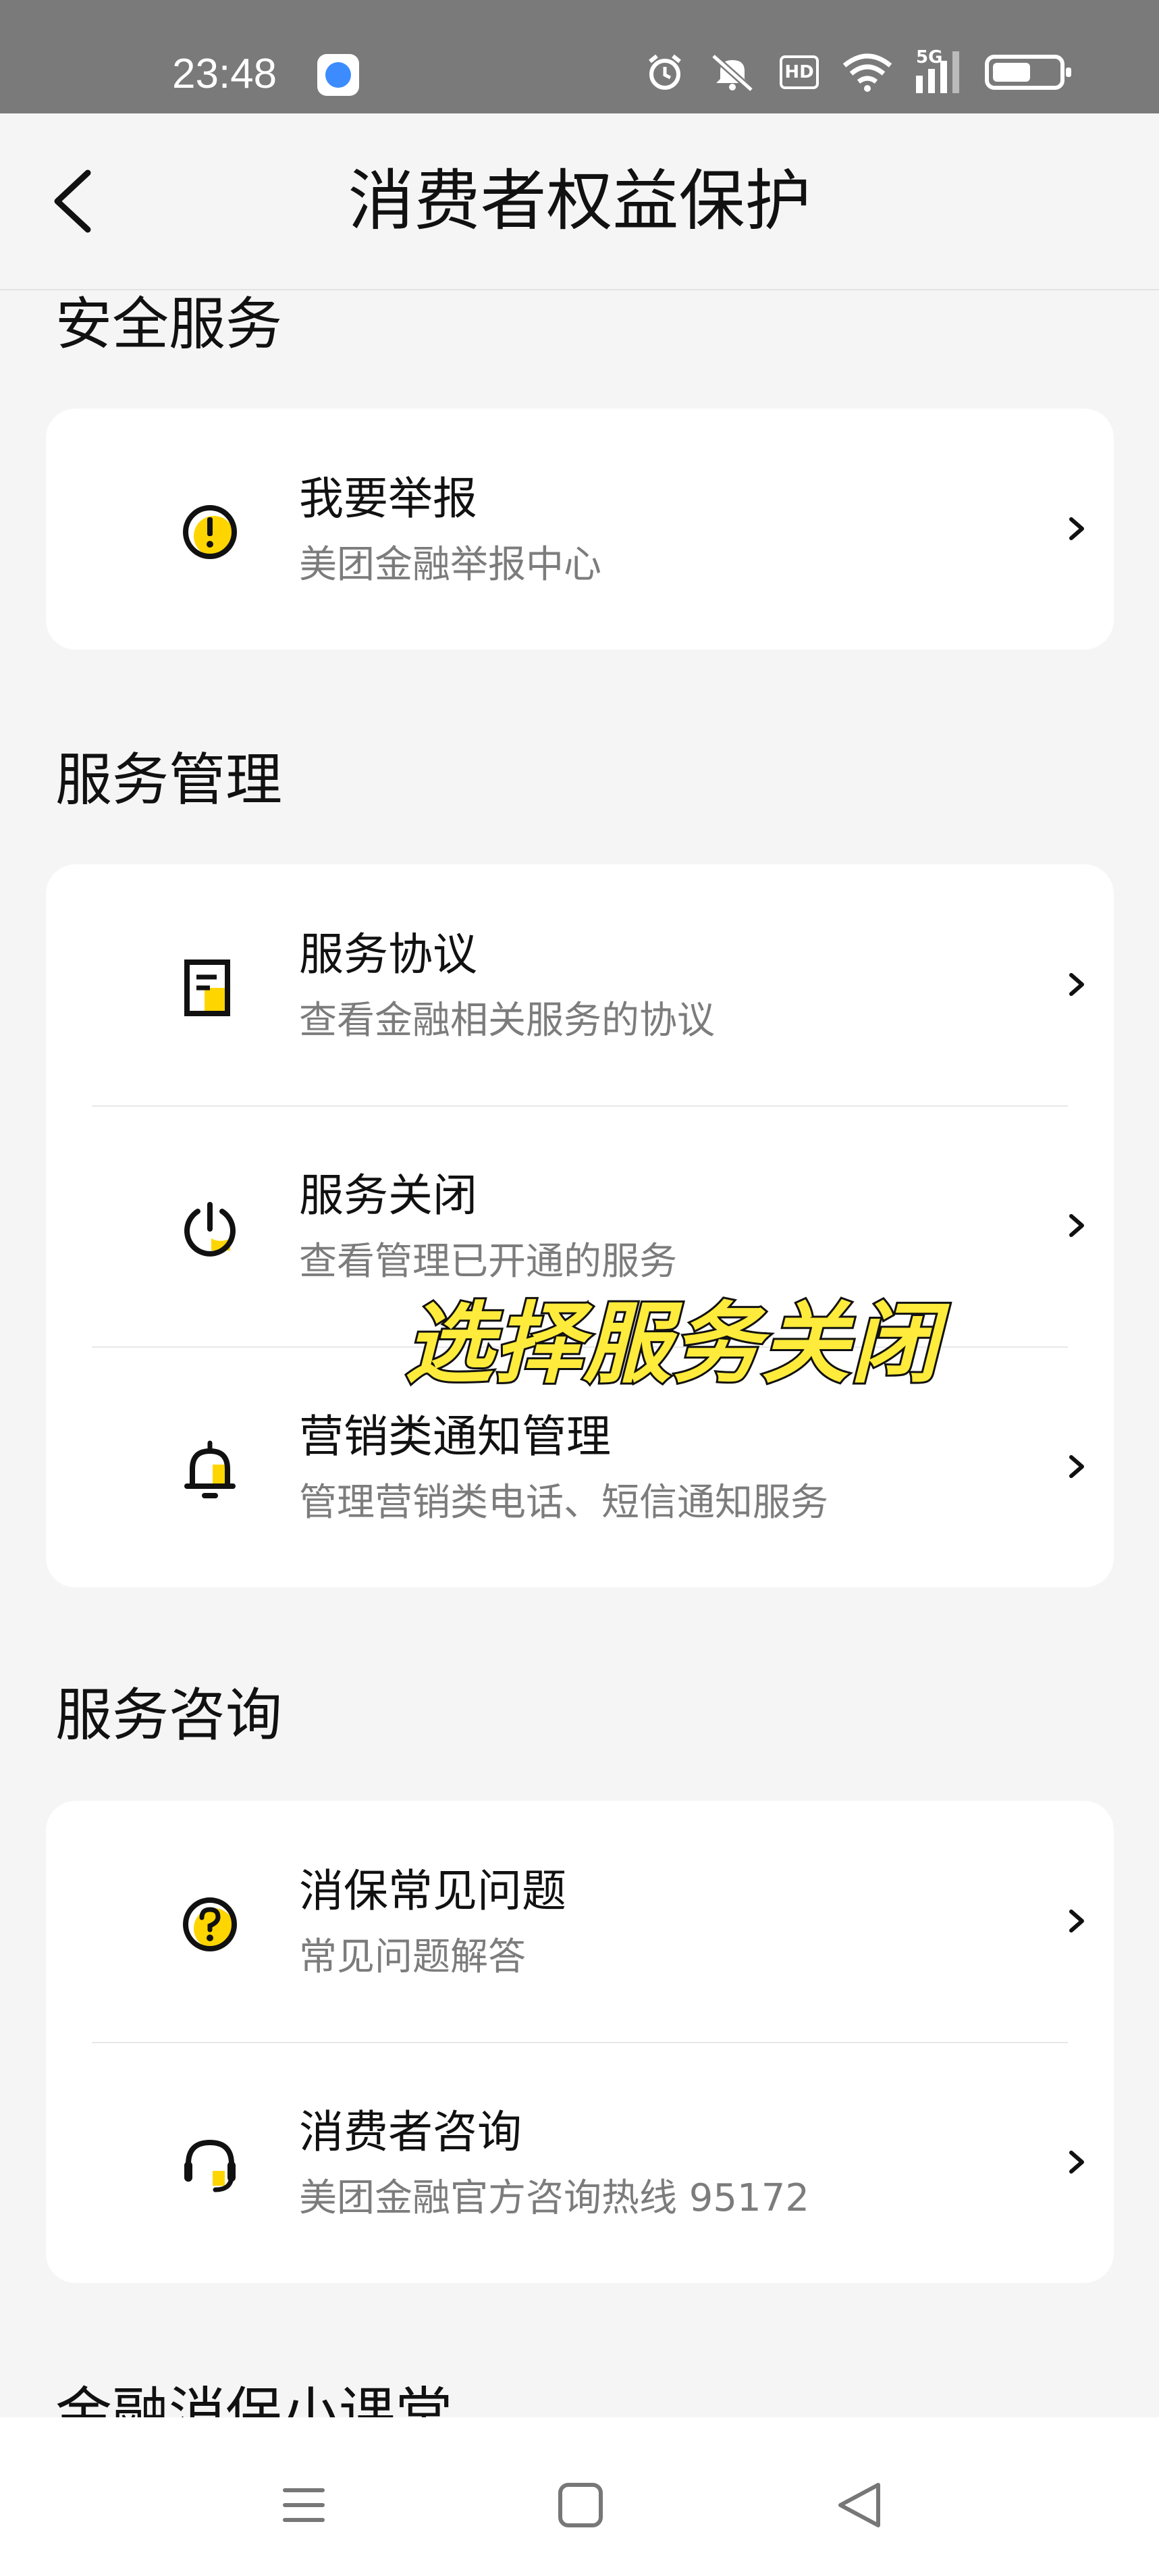 The height and width of the screenshot is (2576, 1159). I want to click on overlay-caption: 选择服务关闭, so click(672, 1343).